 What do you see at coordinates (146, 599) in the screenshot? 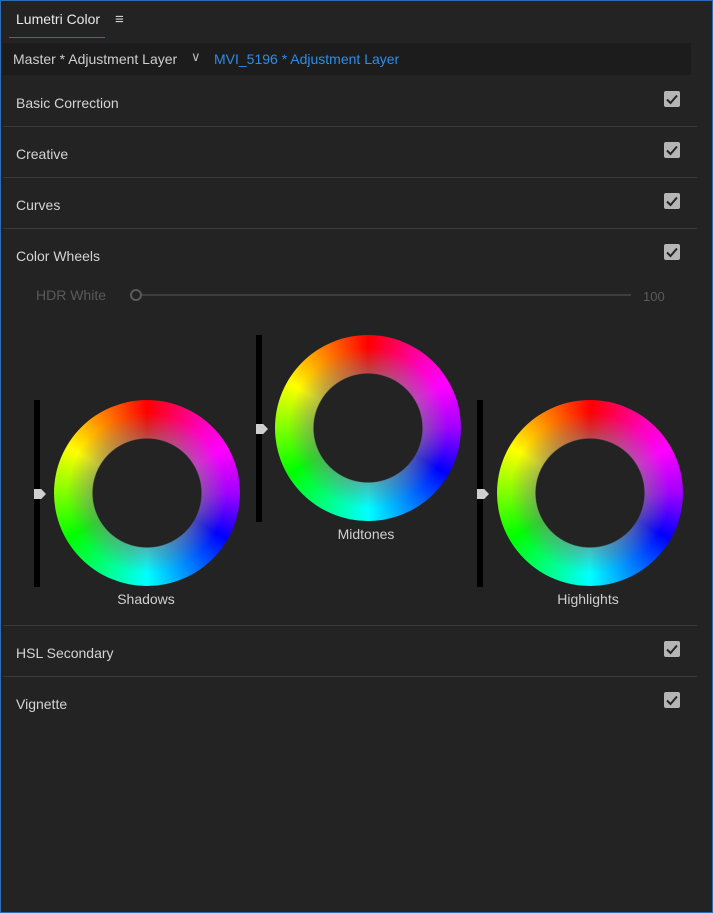
I see `shadows-label: Shadows` at bounding box center [146, 599].